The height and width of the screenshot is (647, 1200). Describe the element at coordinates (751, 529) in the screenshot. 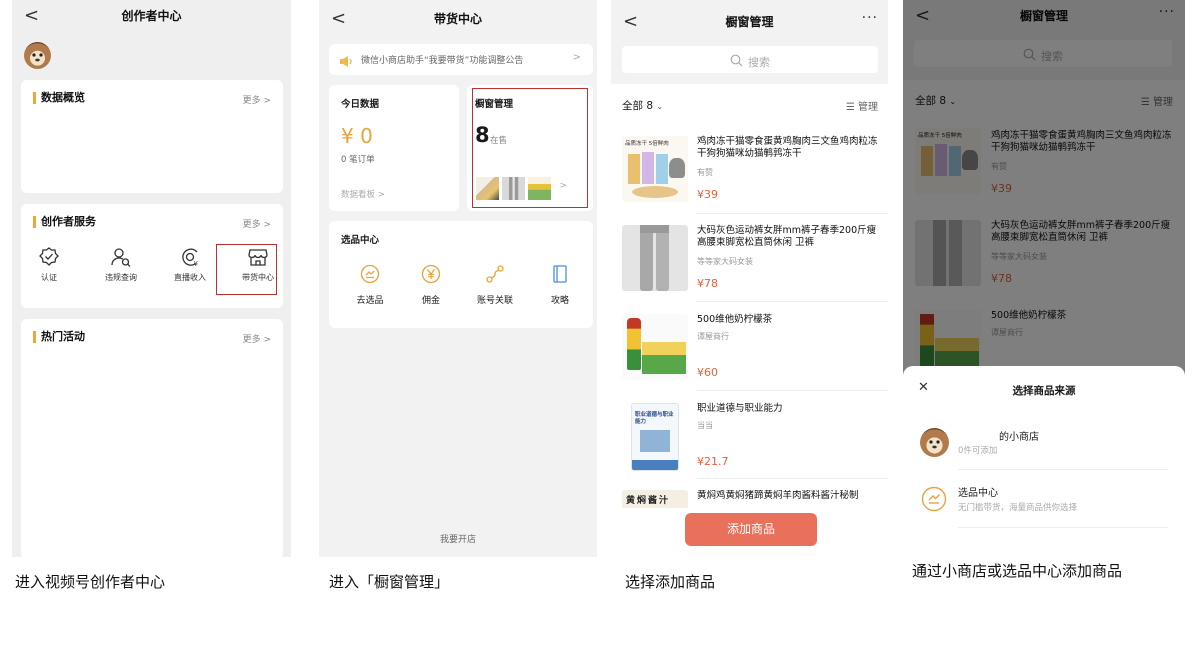

I see `add-product-button: 添加商品` at that location.